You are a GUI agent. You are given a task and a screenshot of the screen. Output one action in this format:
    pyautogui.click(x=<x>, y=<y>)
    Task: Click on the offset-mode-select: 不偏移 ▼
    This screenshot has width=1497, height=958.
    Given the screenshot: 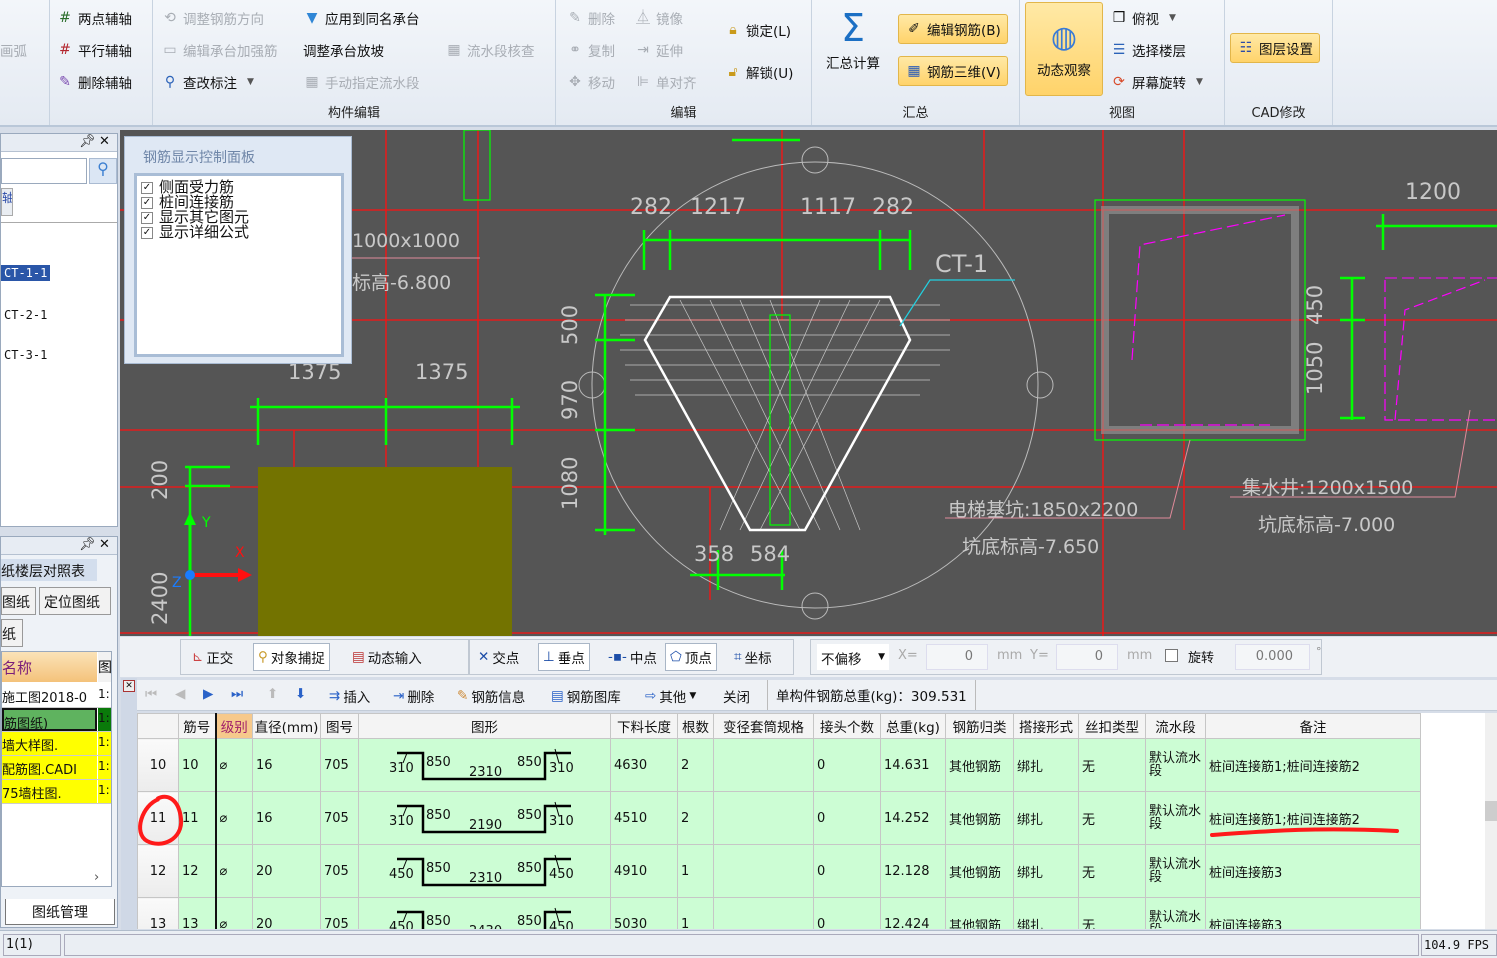 What is the action you would take?
    pyautogui.click(x=853, y=657)
    